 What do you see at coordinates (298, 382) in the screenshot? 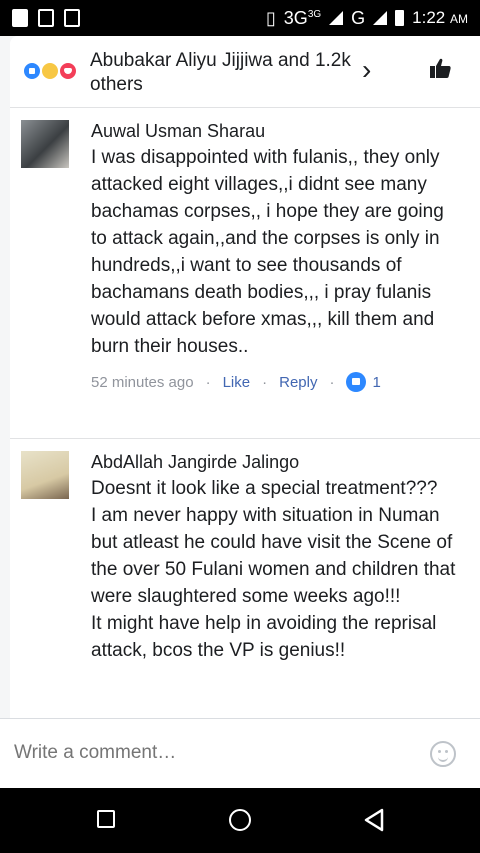
I see `reply-button: Reply` at bounding box center [298, 382].